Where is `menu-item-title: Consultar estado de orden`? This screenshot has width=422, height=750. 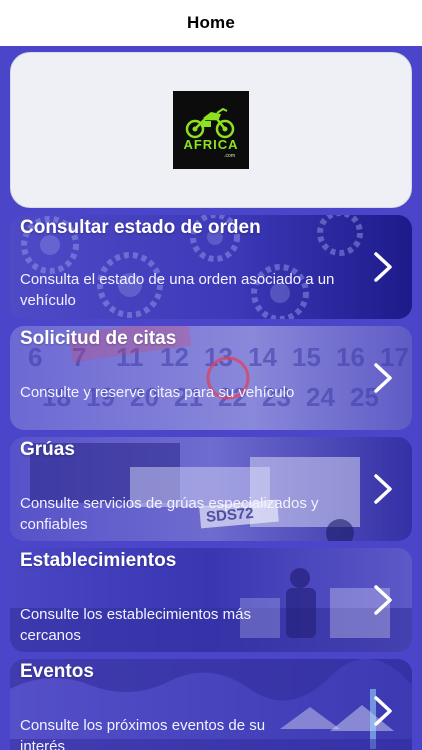
menu-item-title: Consultar estado de orden is located at coordinates (140, 227).